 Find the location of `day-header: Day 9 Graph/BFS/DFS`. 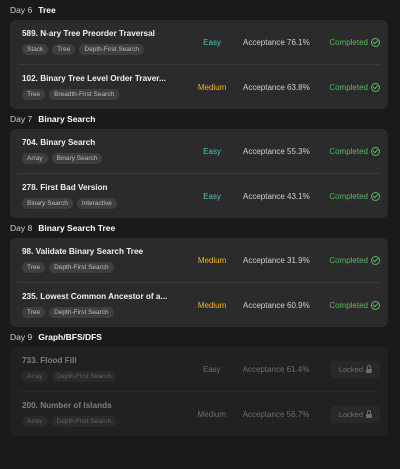

day-header: Day 9 Graph/BFS/DFS is located at coordinates (202, 337).